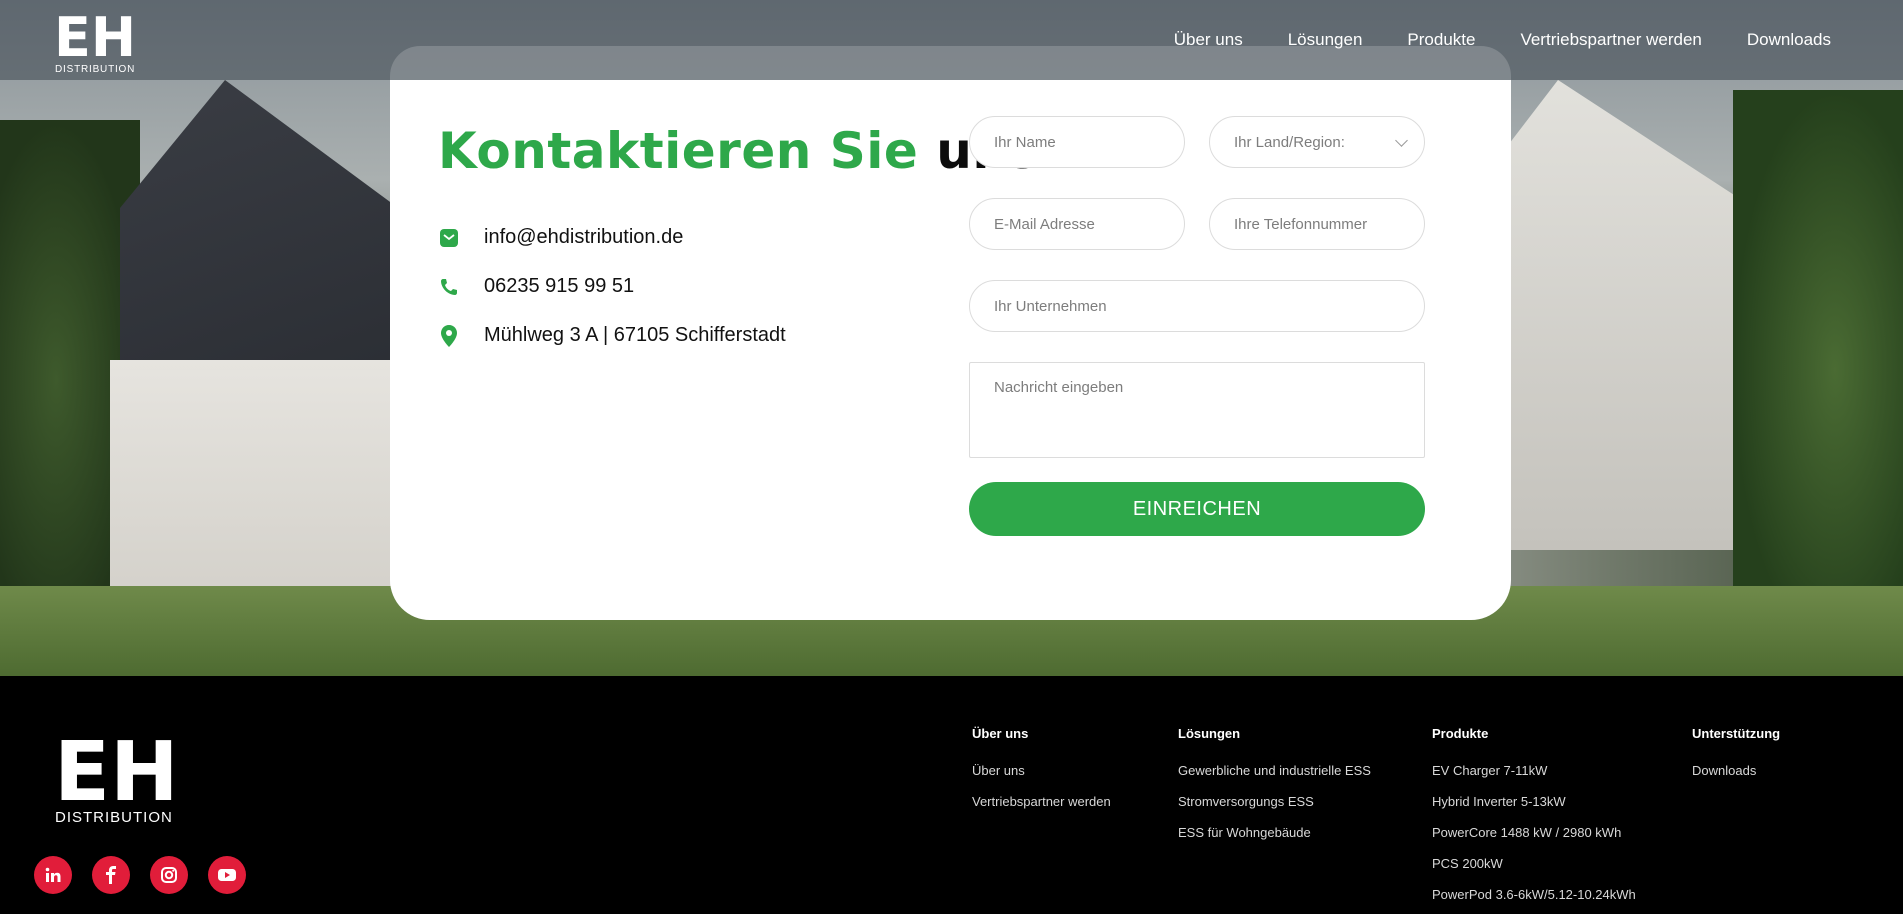  What do you see at coordinates (1197, 410) in the screenshot?
I see `message-textarea` at bounding box center [1197, 410].